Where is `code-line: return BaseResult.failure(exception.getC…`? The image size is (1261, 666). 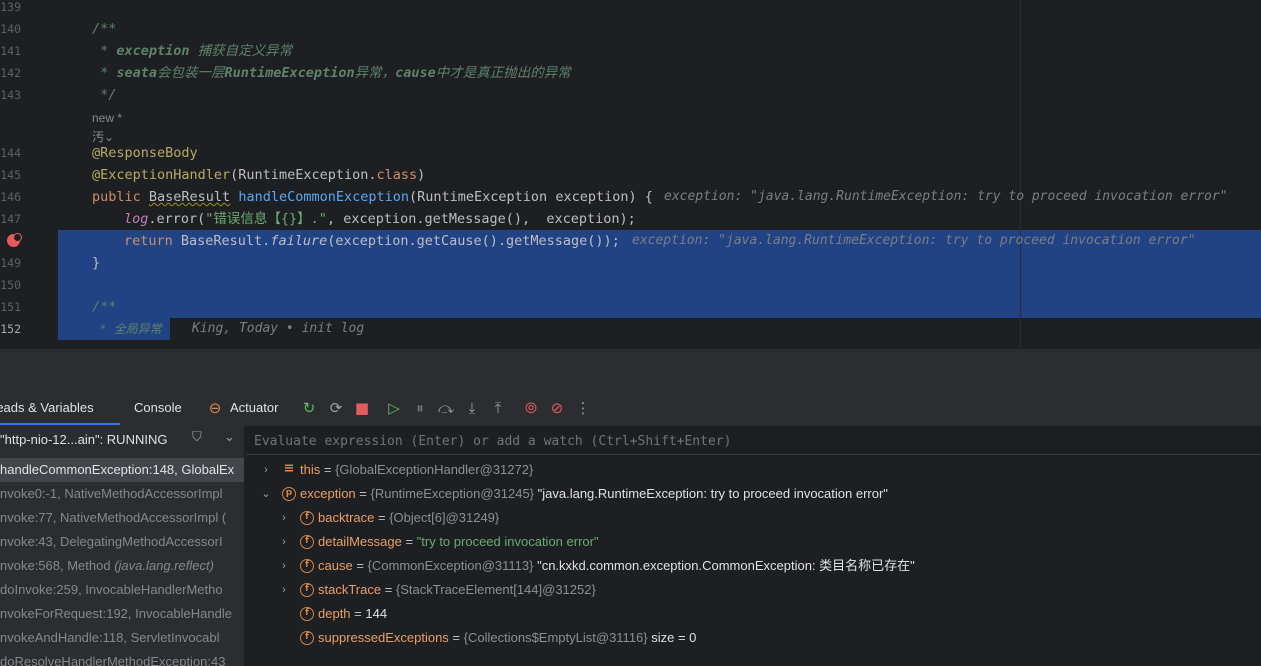
code-line: return BaseResult.failure(exception.getC… is located at coordinates (372, 241).